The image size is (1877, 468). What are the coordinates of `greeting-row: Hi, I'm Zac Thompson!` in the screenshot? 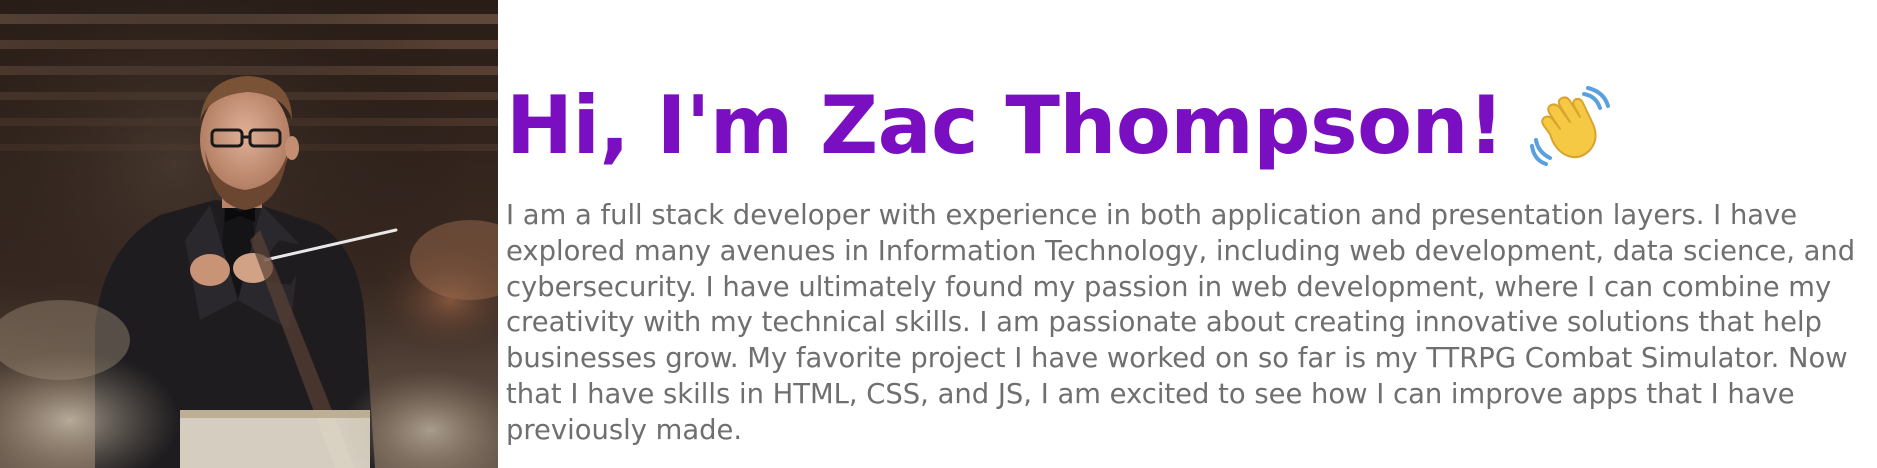 It's located at (1058, 126).